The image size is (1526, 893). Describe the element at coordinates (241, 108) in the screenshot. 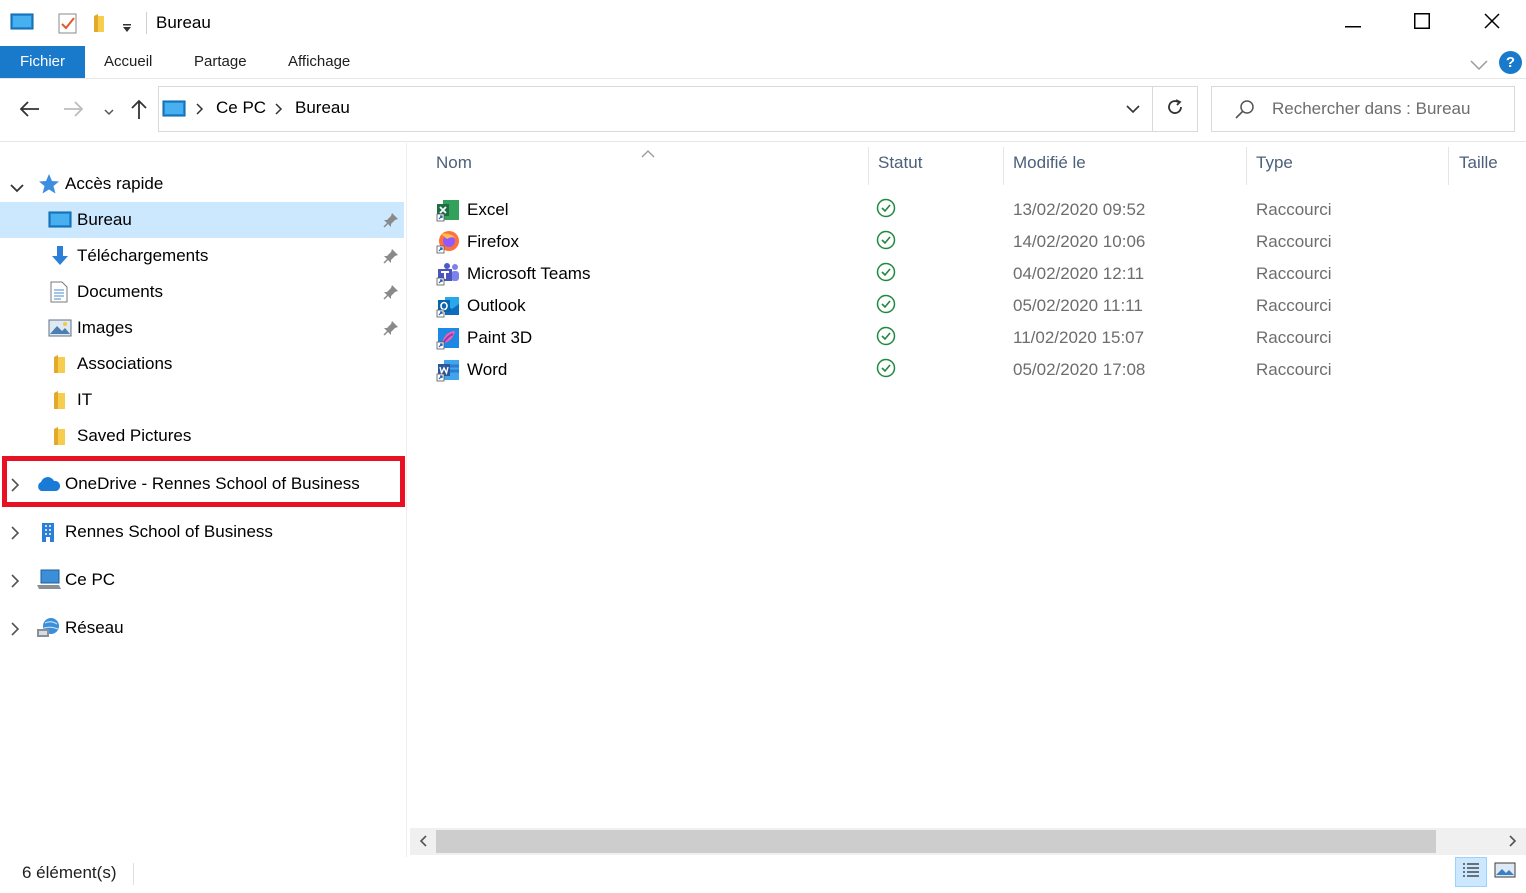

I see `breadcrumb-ce-pc: Ce PC` at that location.